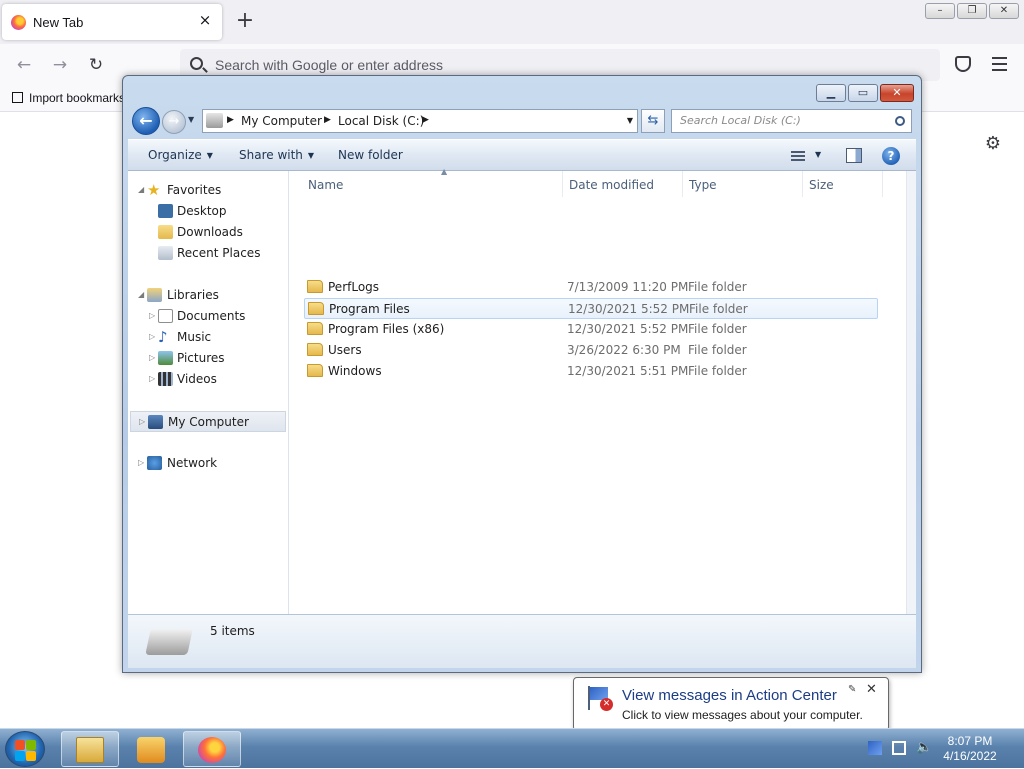 Image resolution: width=1024 pixels, height=769 pixels. What do you see at coordinates (58, 22) in the screenshot?
I see `tab-title: New Tab` at bounding box center [58, 22].